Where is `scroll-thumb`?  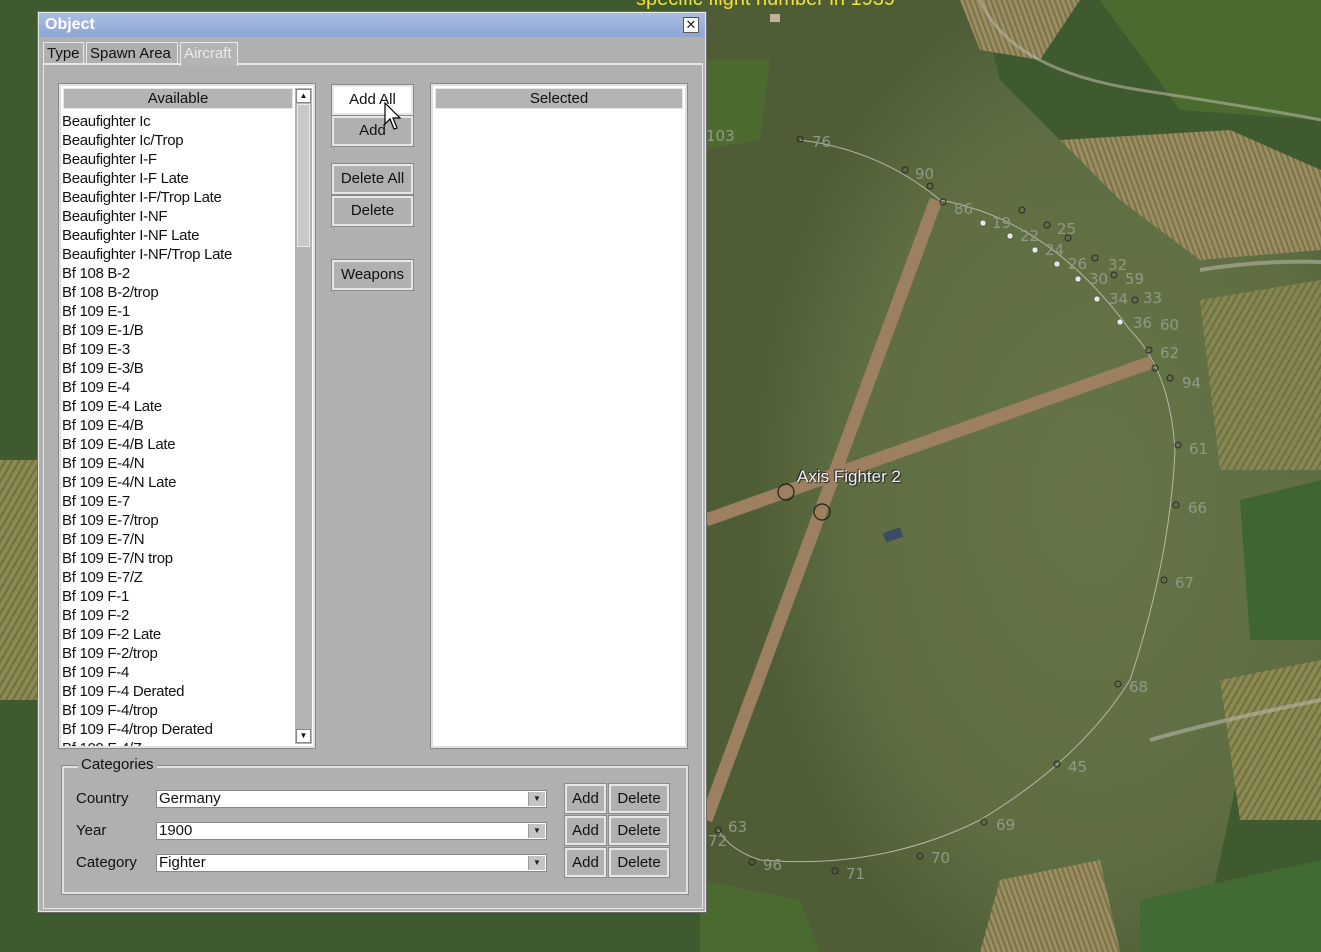
scroll-thumb is located at coordinates (303, 175).